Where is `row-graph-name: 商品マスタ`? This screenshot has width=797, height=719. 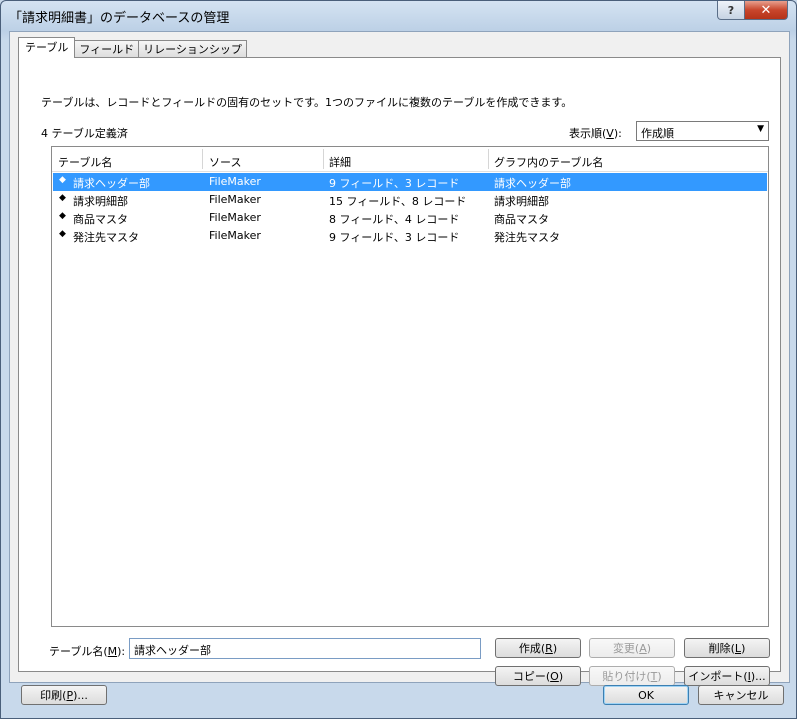
row-graph-name: 商品マスタ is located at coordinates (521, 219).